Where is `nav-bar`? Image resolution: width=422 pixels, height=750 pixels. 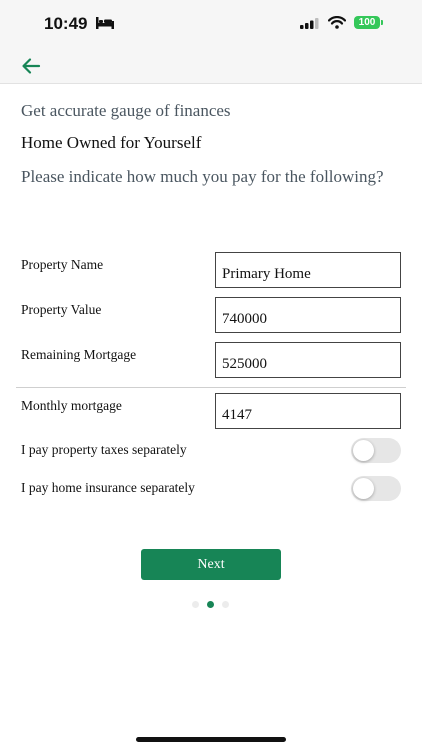
nav-bar is located at coordinates (211, 65).